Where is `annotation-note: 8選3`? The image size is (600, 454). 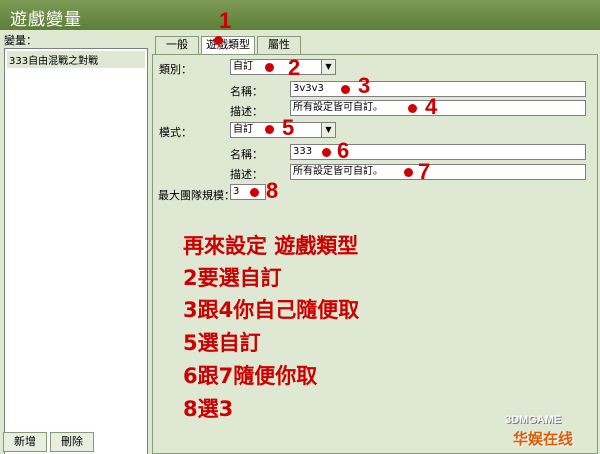 annotation-note: 8選3 is located at coordinates (208, 409).